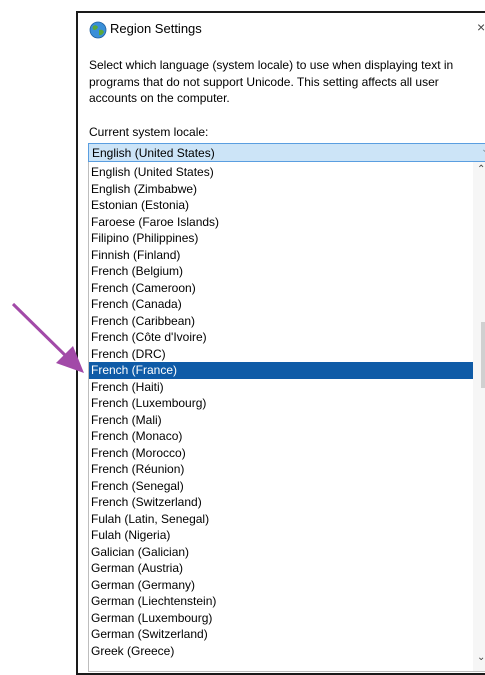 This screenshot has height=675, width=485. I want to click on locale-option: Fulah (Nigeria), so click(281, 535).